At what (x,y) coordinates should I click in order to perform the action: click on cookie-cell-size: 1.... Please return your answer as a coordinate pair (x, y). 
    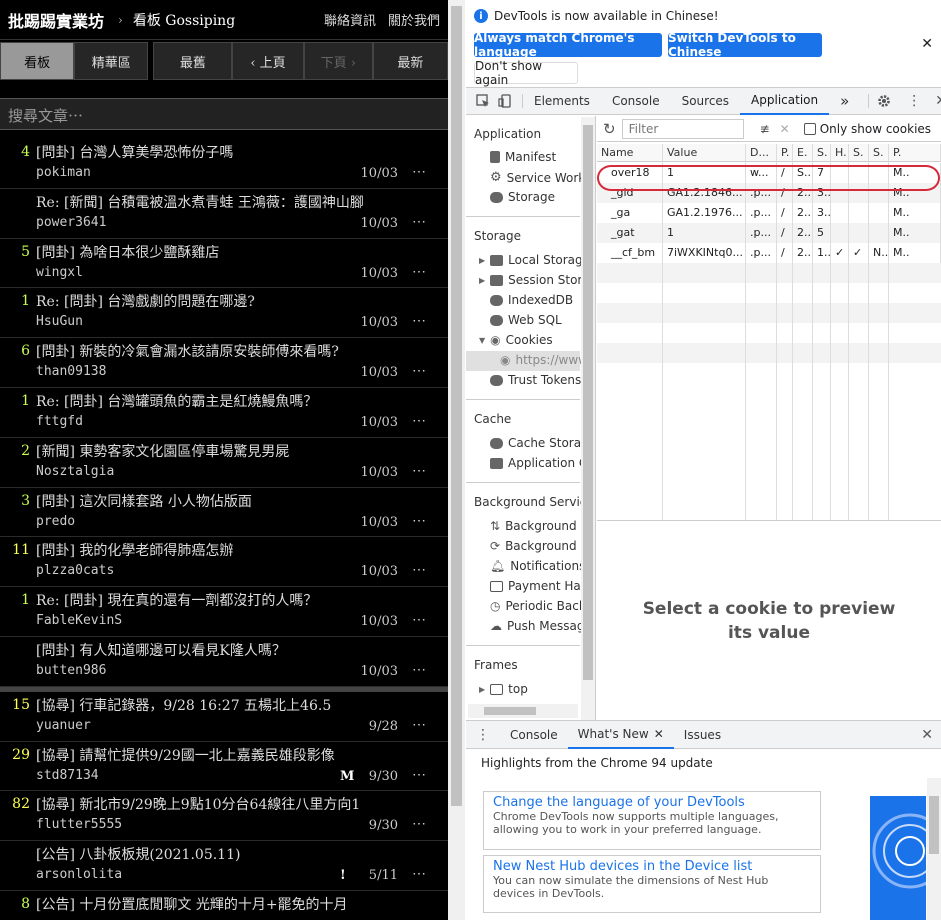
    Looking at the image, I should click on (822, 253).